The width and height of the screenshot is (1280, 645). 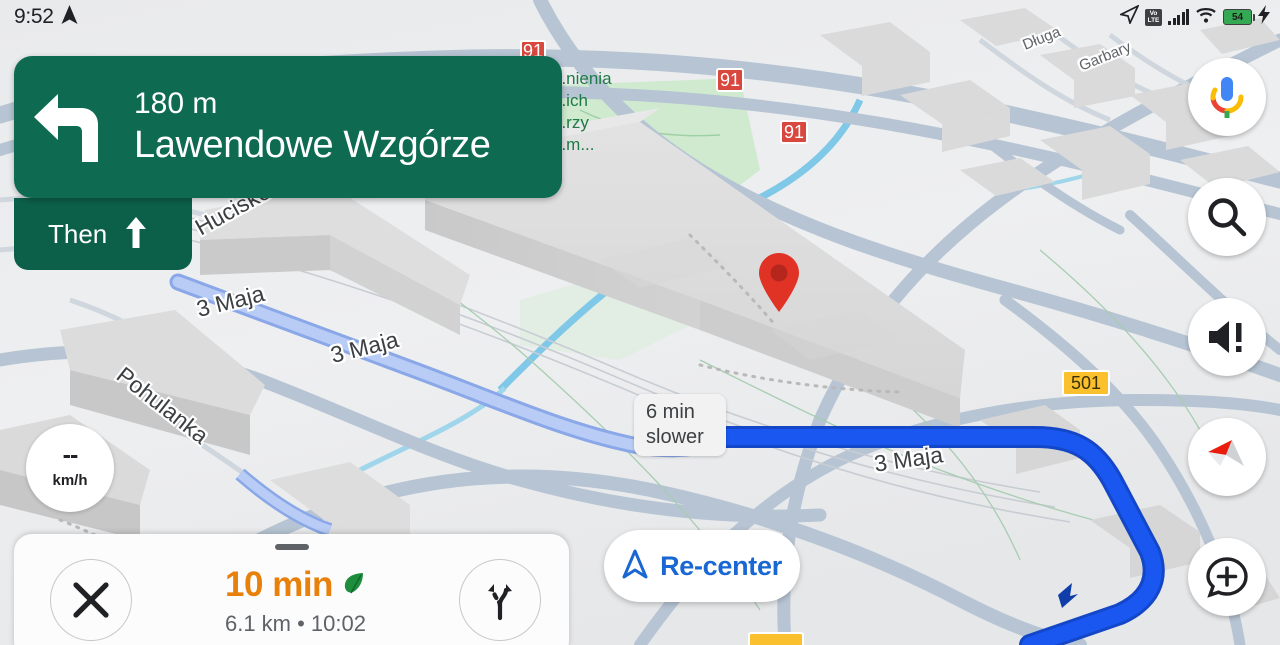 What do you see at coordinates (312, 145) in the screenshot?
I see `navigation-street-name: Lawendowe Wzgórze` at bounding box center [312, 145].